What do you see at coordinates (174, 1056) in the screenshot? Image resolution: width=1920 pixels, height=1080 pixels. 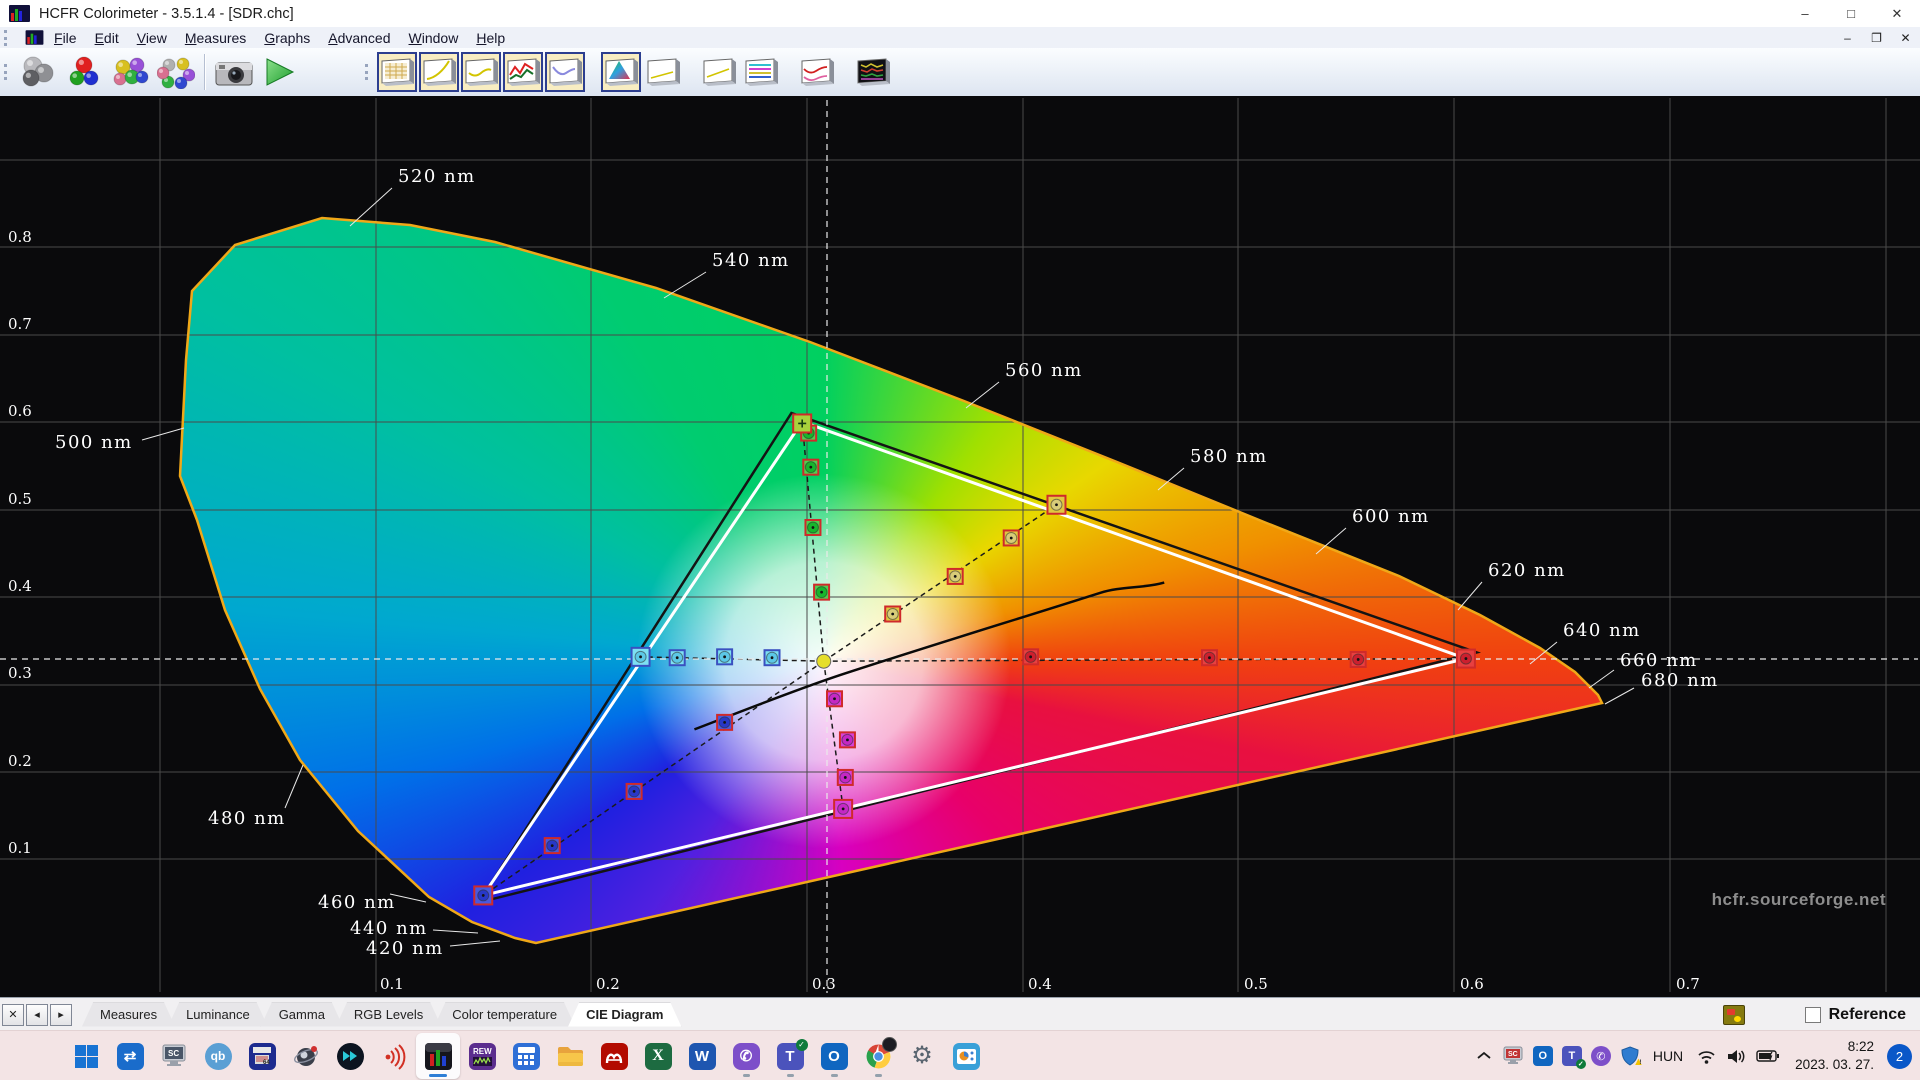 I see `taskbar-screenconnect-icon: SC` at bounding box center [174, 1056].